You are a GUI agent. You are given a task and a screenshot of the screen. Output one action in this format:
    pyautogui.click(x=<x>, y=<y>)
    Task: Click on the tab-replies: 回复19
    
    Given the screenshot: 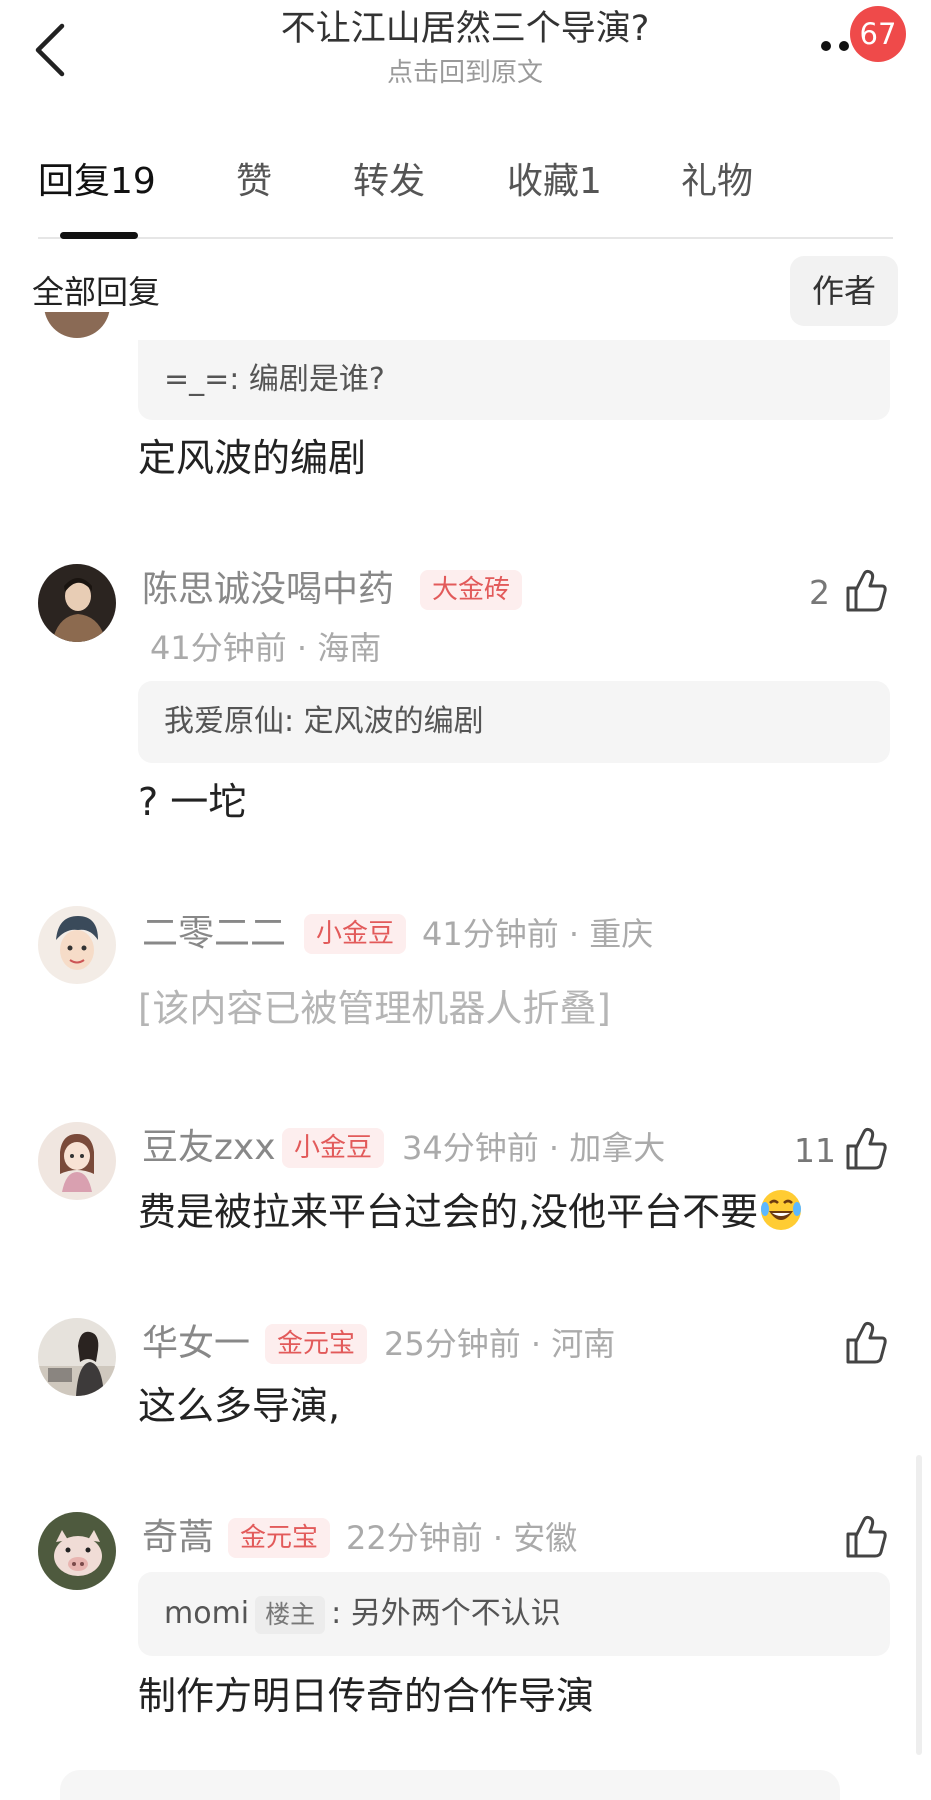 What is the action you would take?
    pyautogui.click(x=97, y=182)
    